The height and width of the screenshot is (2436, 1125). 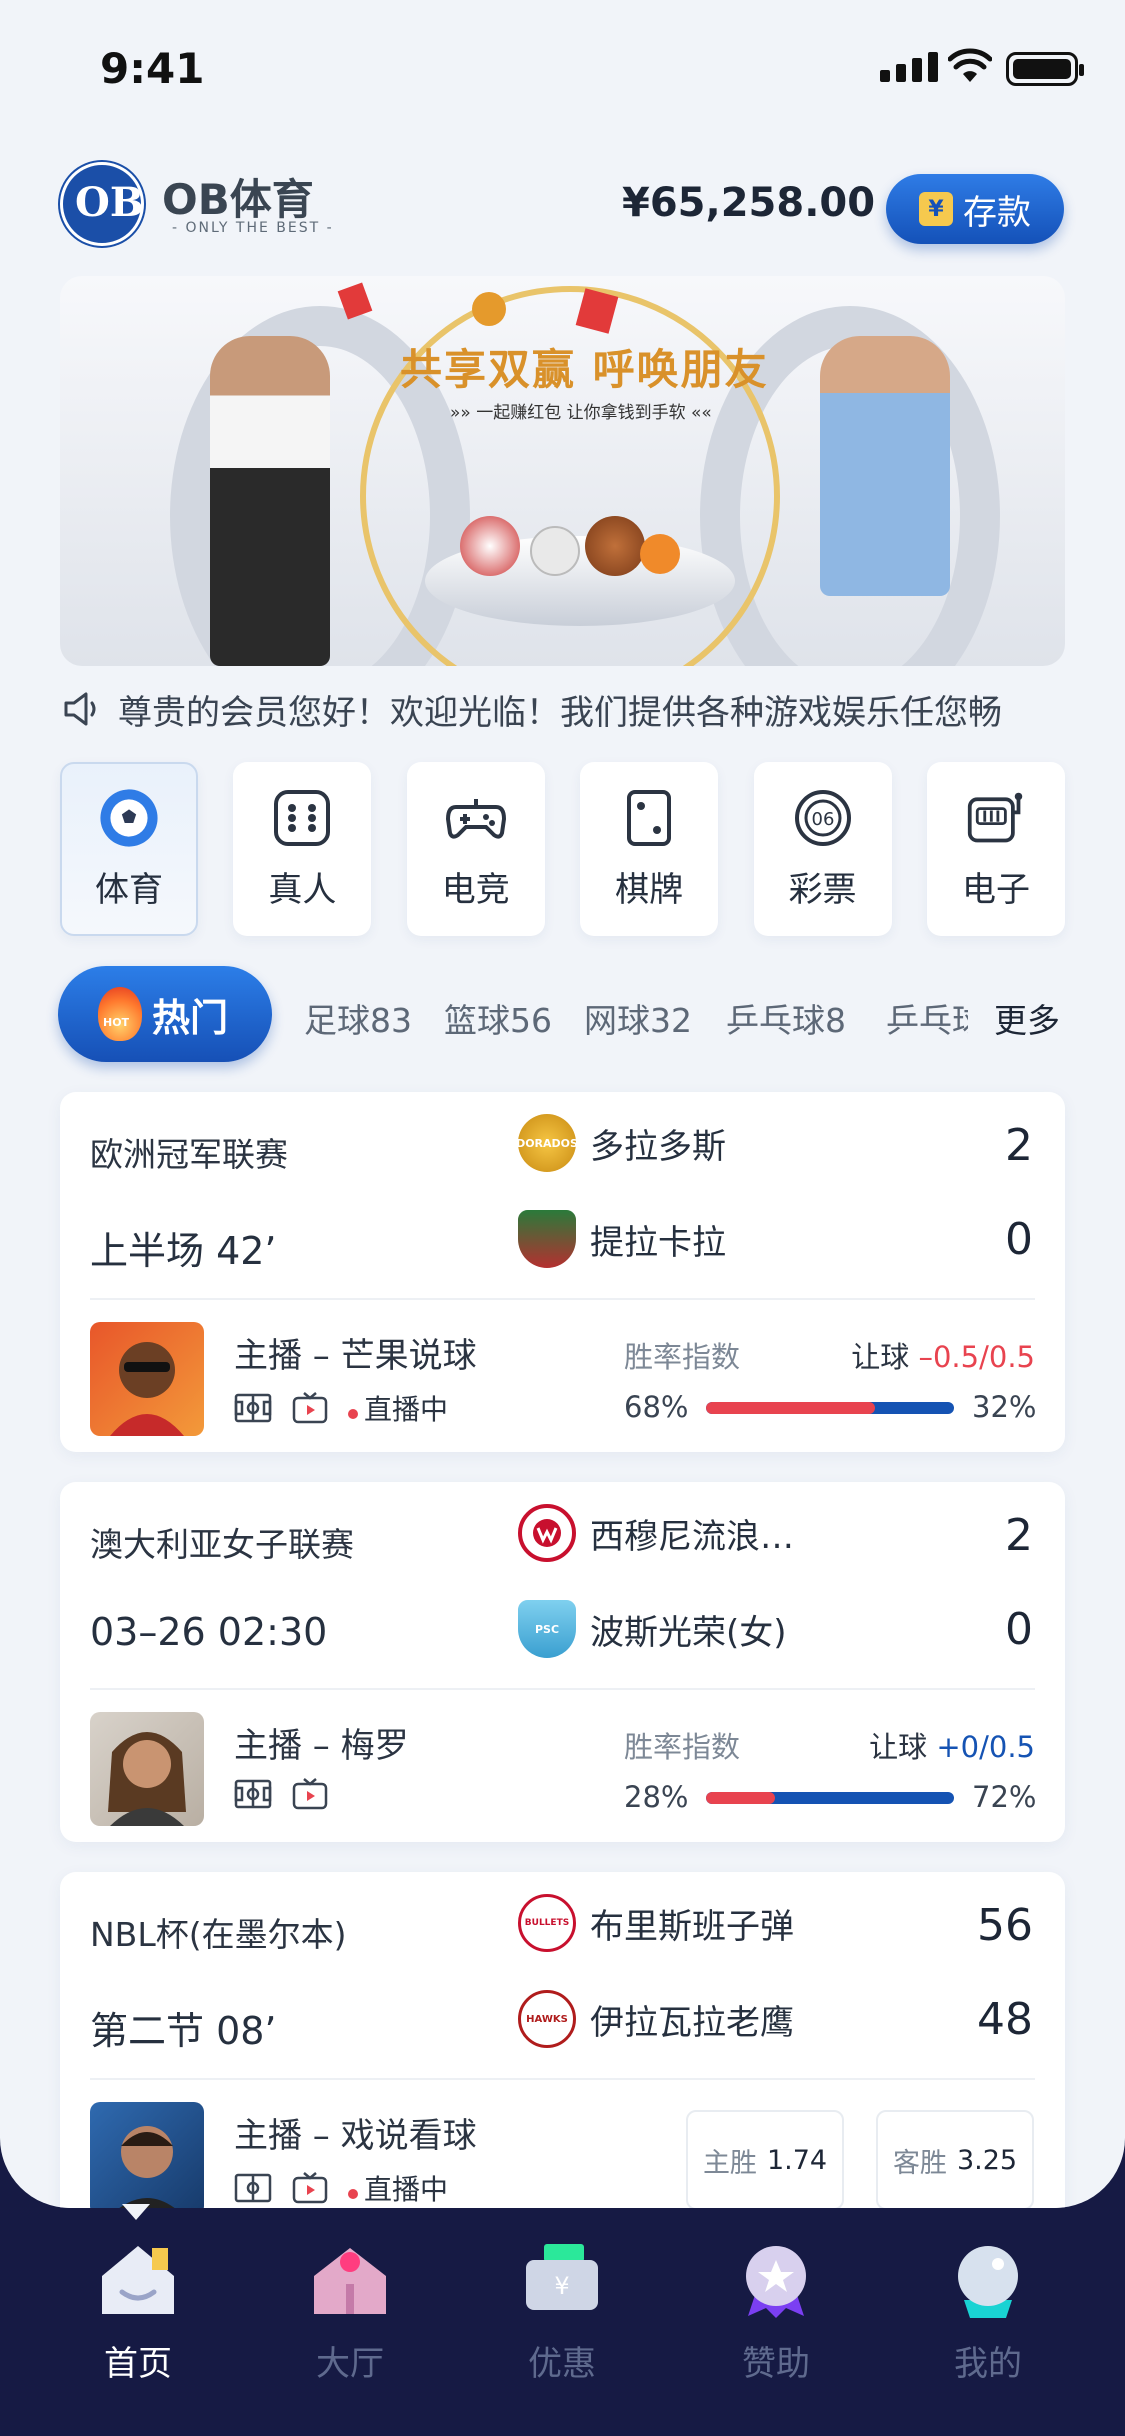 I want to click on handicap-value: –0.5/0.5, so click(x=976, y=1357).